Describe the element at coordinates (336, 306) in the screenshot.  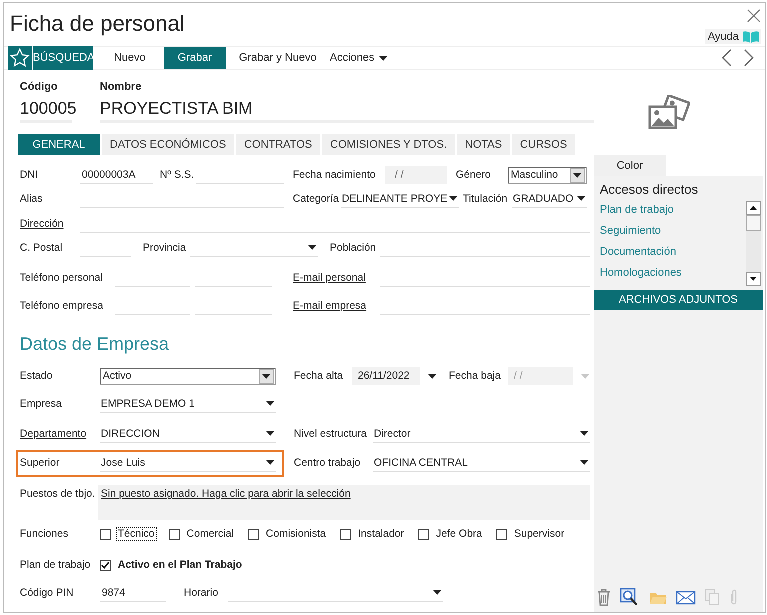
I see `label-link: E-mail empresa` at that location.